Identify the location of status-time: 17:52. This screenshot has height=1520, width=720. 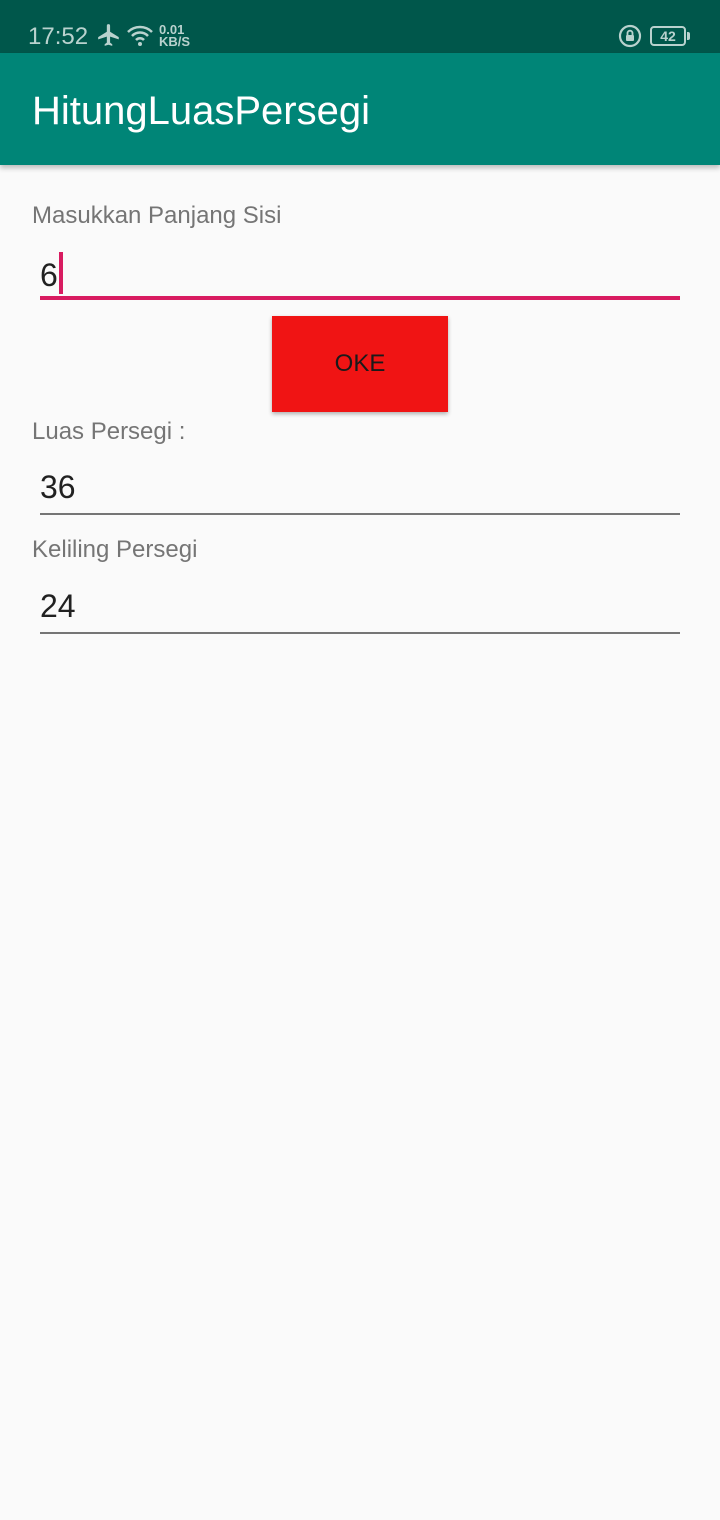
(58, 36).